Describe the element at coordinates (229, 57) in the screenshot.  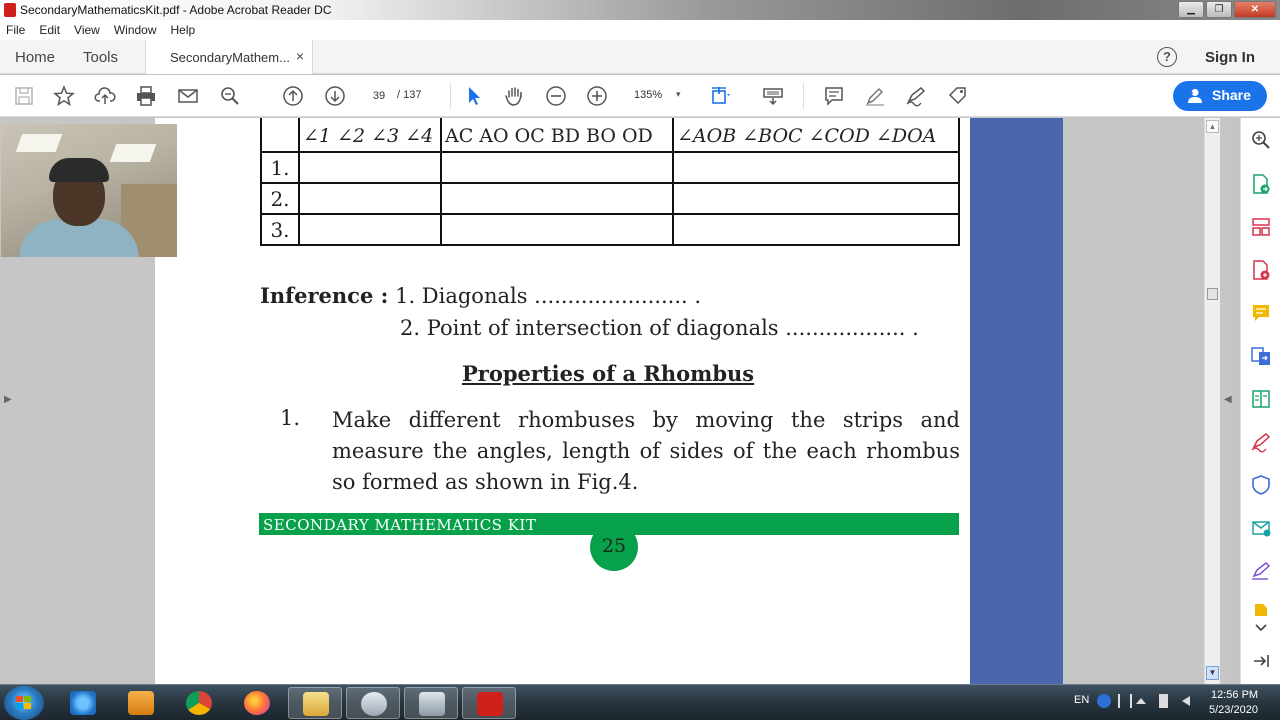
I see `tab-document: SecondaryMathem... ×` at that location.